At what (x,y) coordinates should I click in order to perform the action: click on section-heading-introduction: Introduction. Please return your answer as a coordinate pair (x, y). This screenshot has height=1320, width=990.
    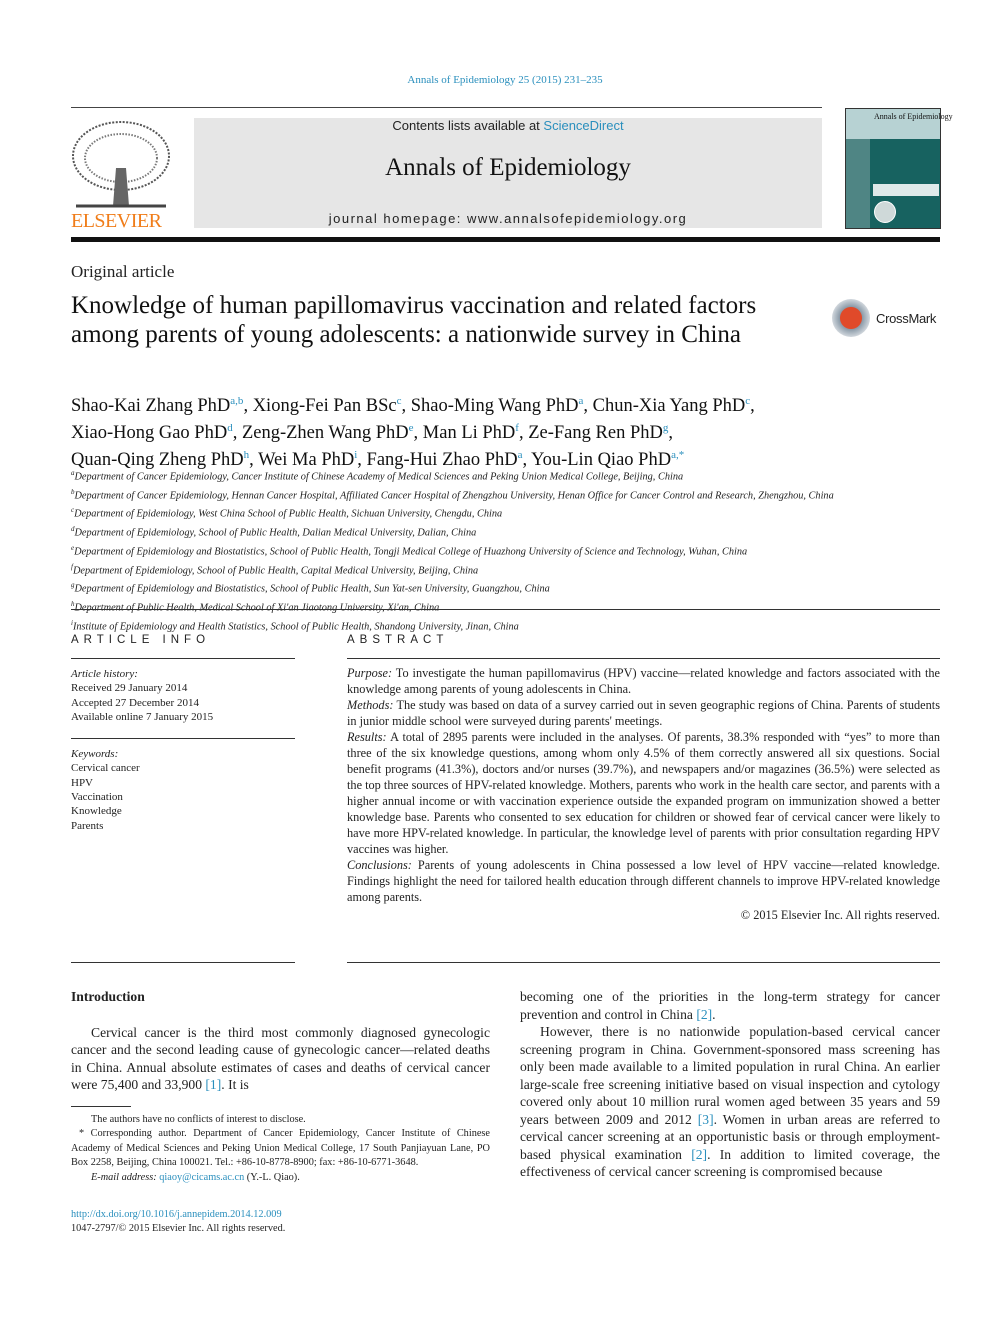
    Looking at the image, I should click on (108, 996).